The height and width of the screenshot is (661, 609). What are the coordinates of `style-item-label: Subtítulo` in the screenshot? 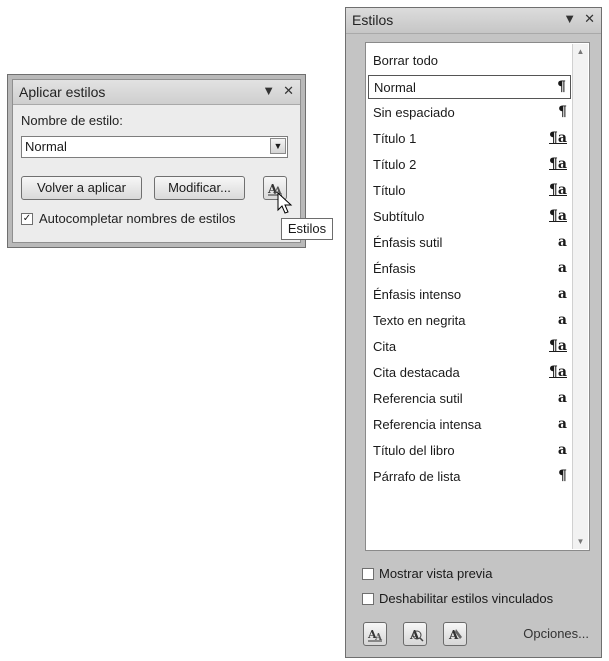 It's located at (399, 216).